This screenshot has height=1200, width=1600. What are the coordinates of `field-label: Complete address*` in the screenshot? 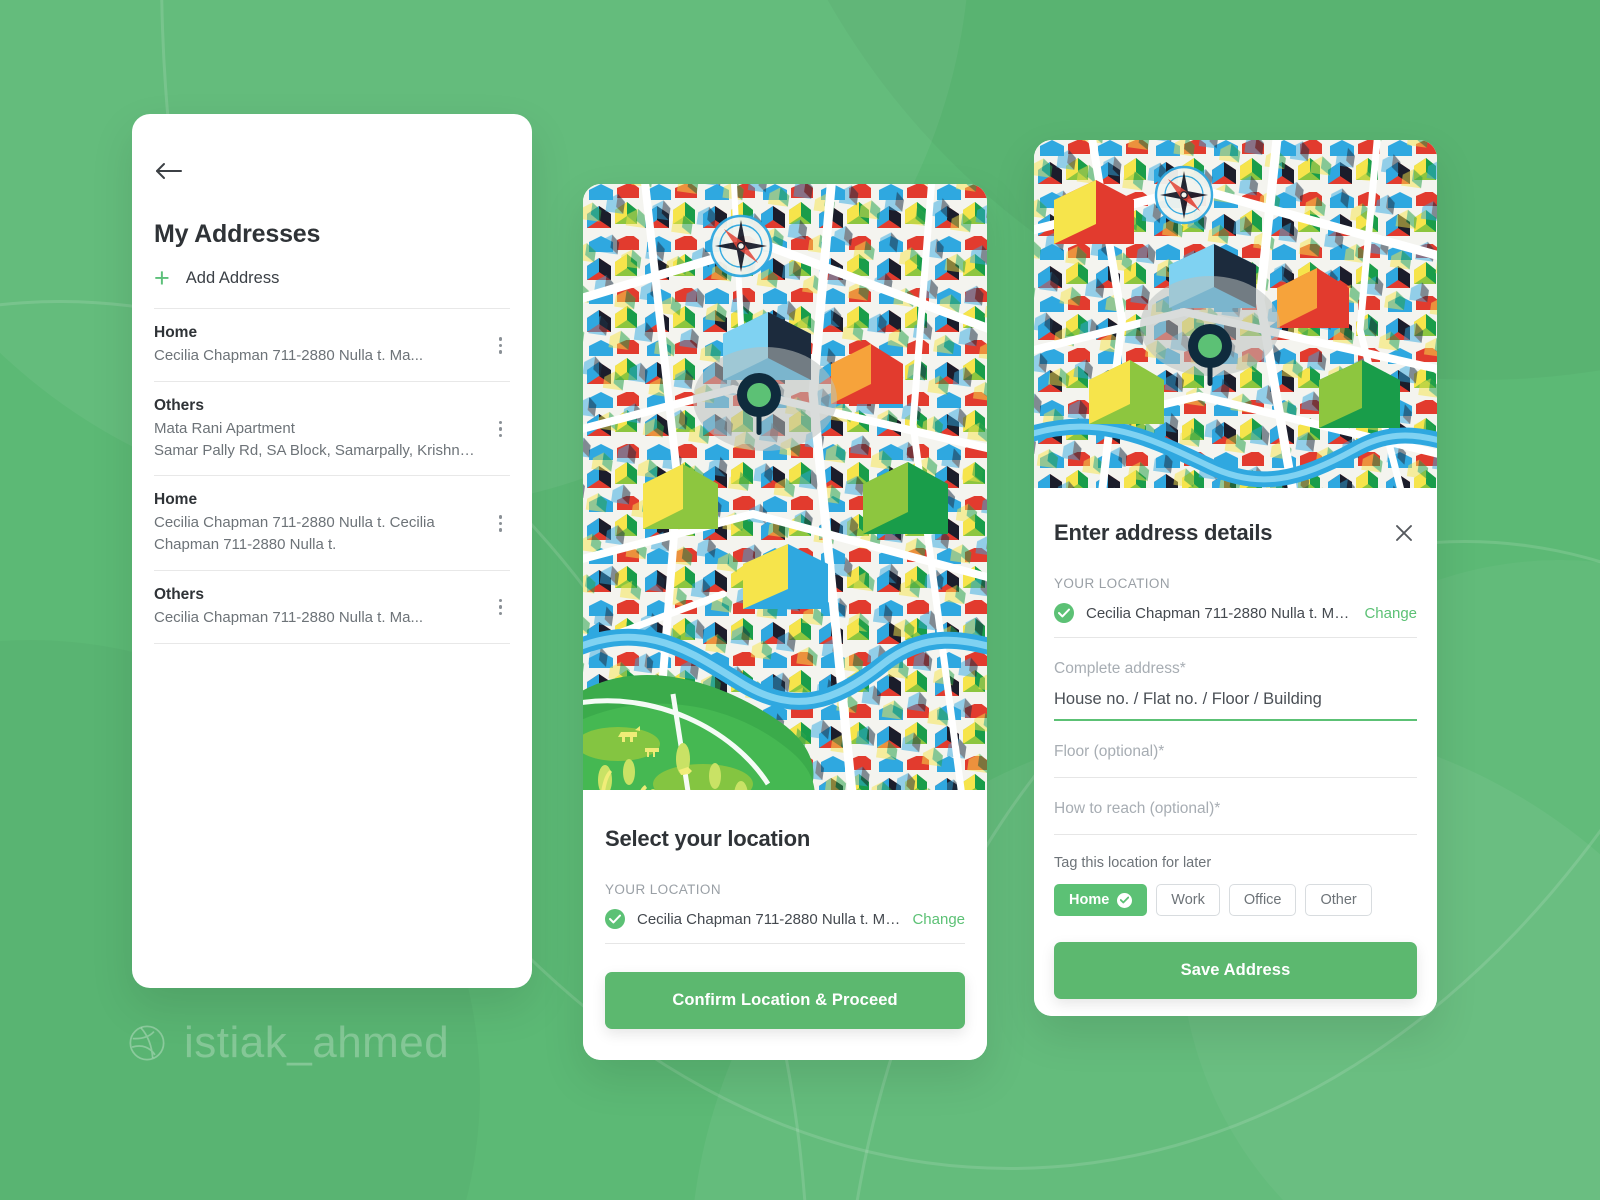 It's located at (1120, 668).